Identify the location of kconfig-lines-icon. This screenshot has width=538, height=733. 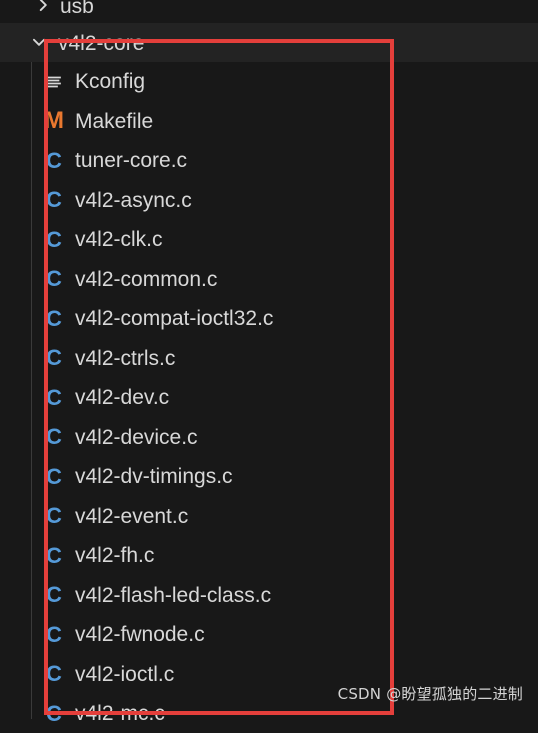
(54, 82).